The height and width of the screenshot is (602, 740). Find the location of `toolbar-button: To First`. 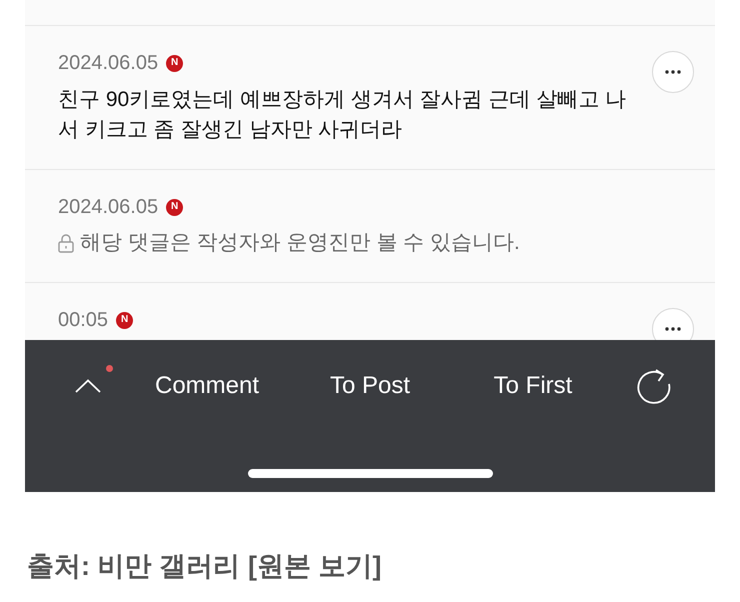

toolbar-button: To First is located at coordinates (533, 386).